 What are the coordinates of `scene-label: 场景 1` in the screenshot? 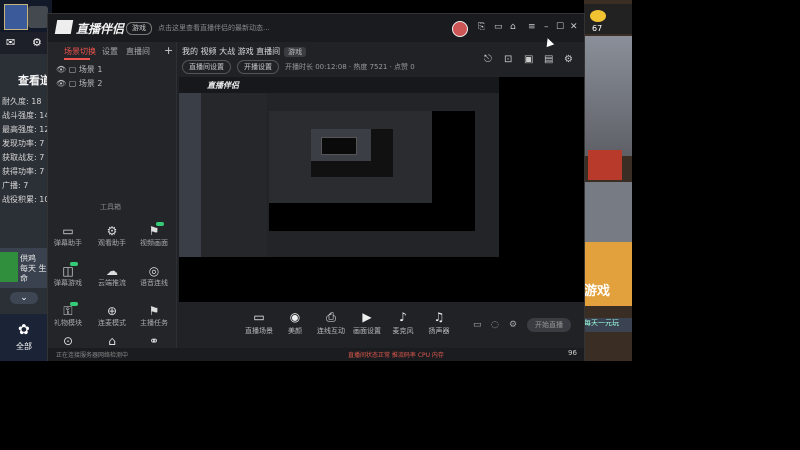 It's located at (90, 69).